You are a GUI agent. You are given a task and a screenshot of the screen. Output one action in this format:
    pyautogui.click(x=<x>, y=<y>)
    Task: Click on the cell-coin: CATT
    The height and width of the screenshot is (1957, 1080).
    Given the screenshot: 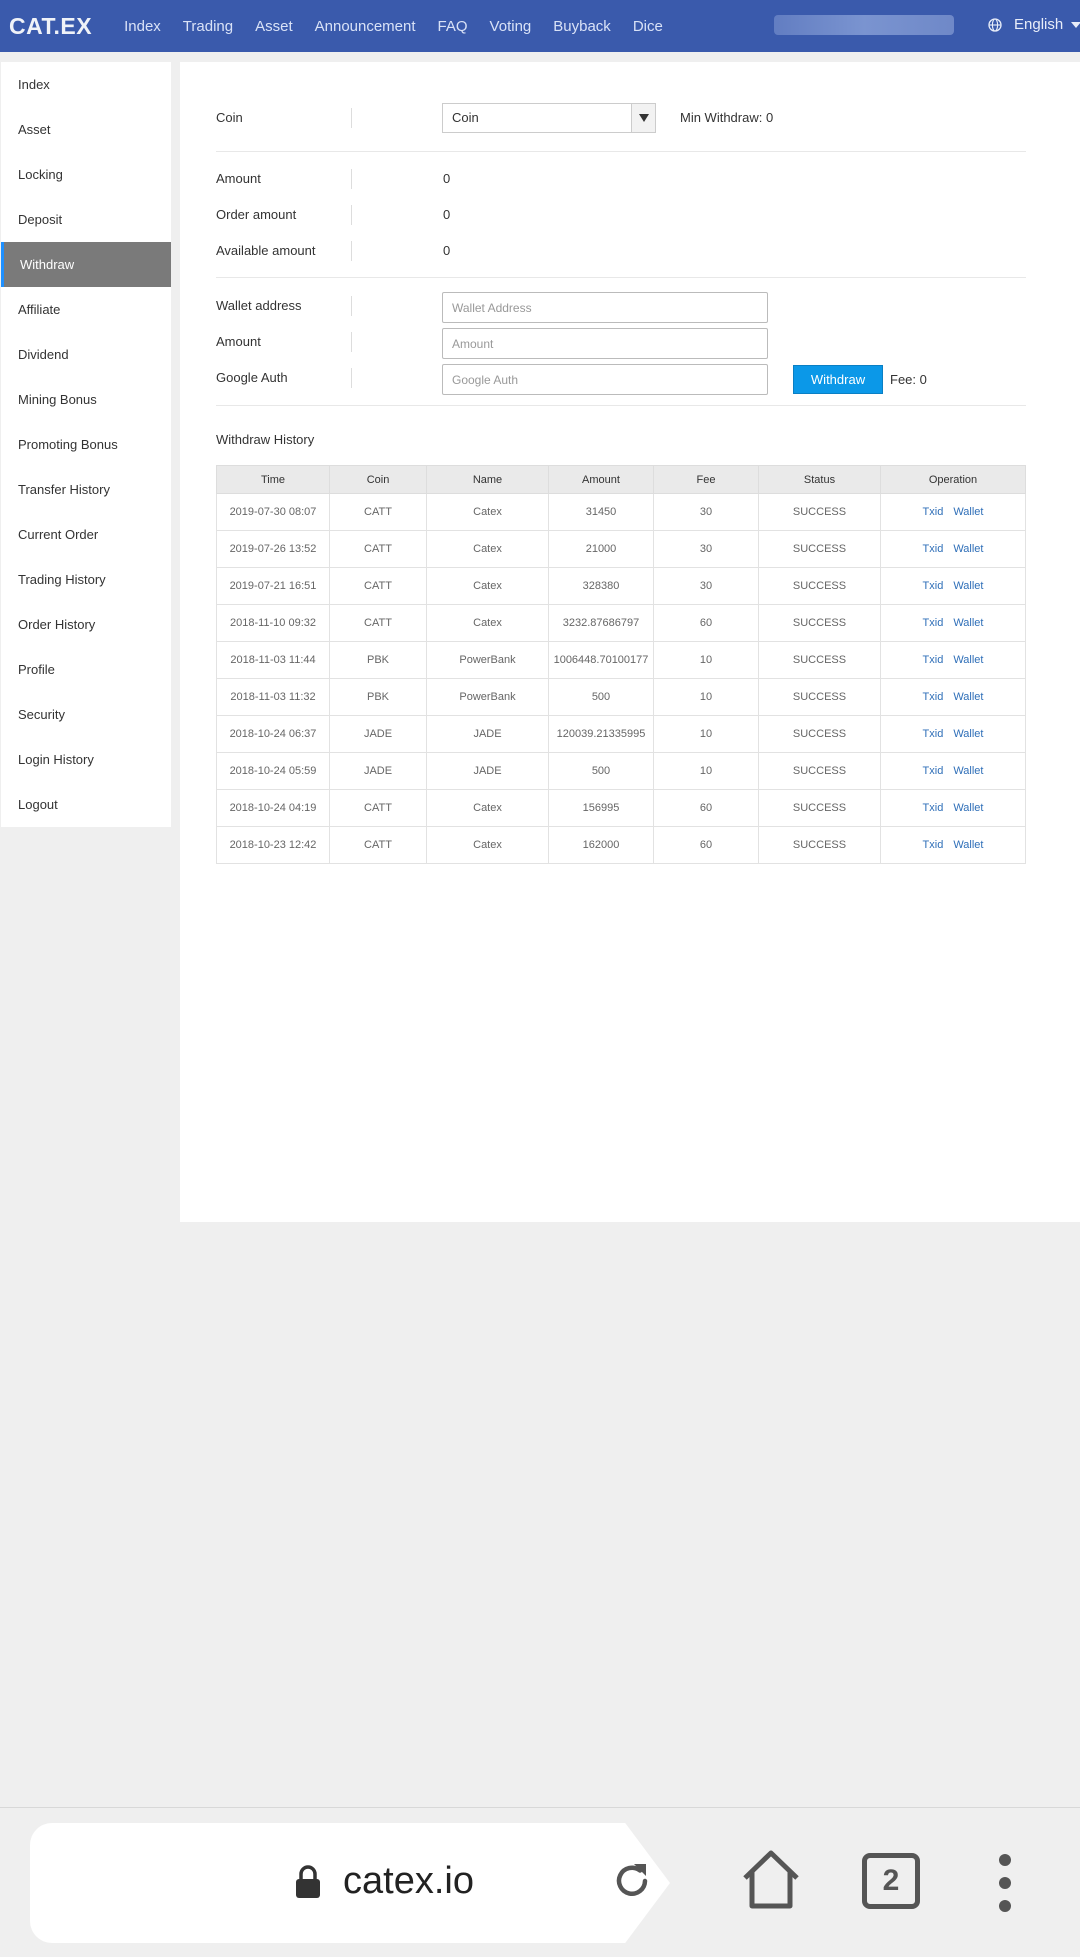 What is the action you would take?
    pyautogui.click(x=378, y=549)
    